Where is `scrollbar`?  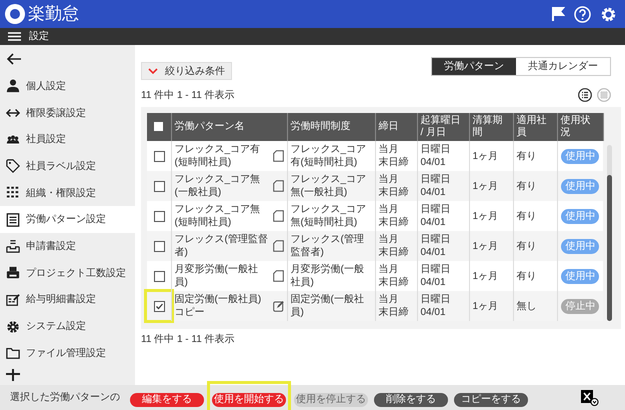
scrollbar is located at coordinates (609, 248).